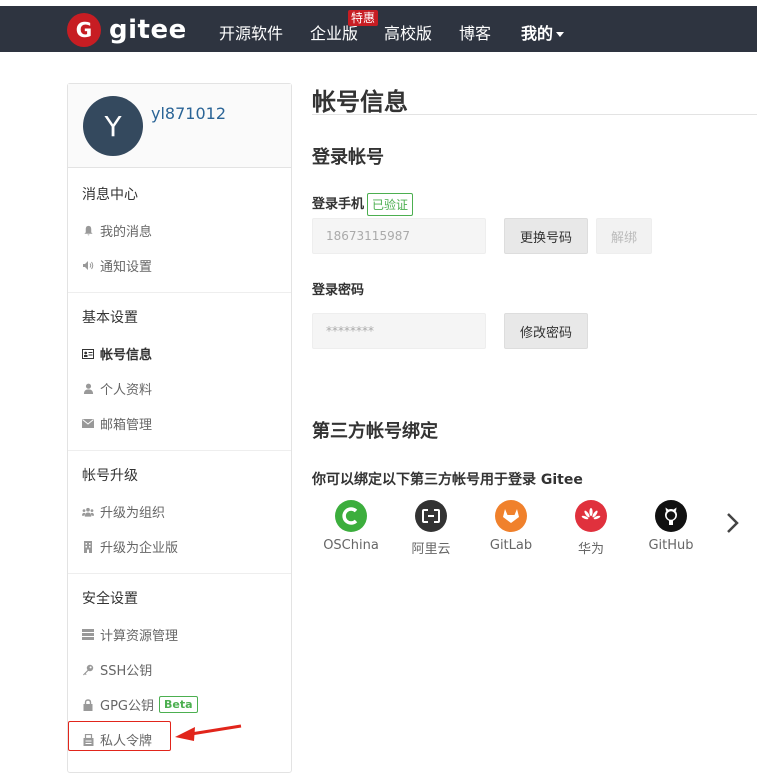  I want to click on sidebar-item-label: 通知设置, so click(126, 267).